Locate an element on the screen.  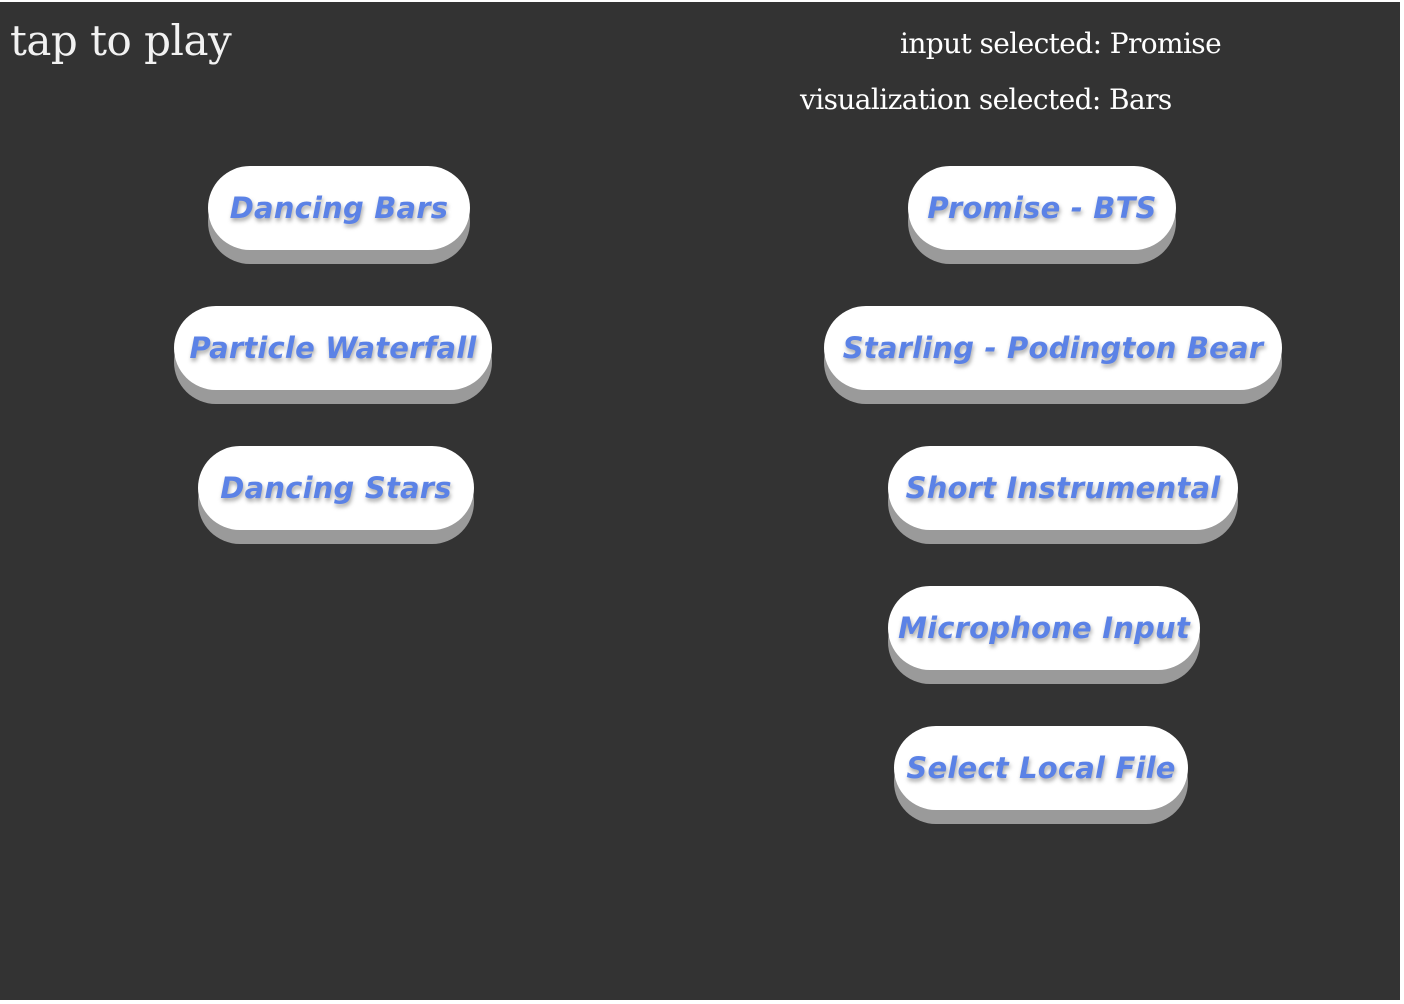
dancing-stars-label: Dancing Stars is located at coordinates (336, 488).